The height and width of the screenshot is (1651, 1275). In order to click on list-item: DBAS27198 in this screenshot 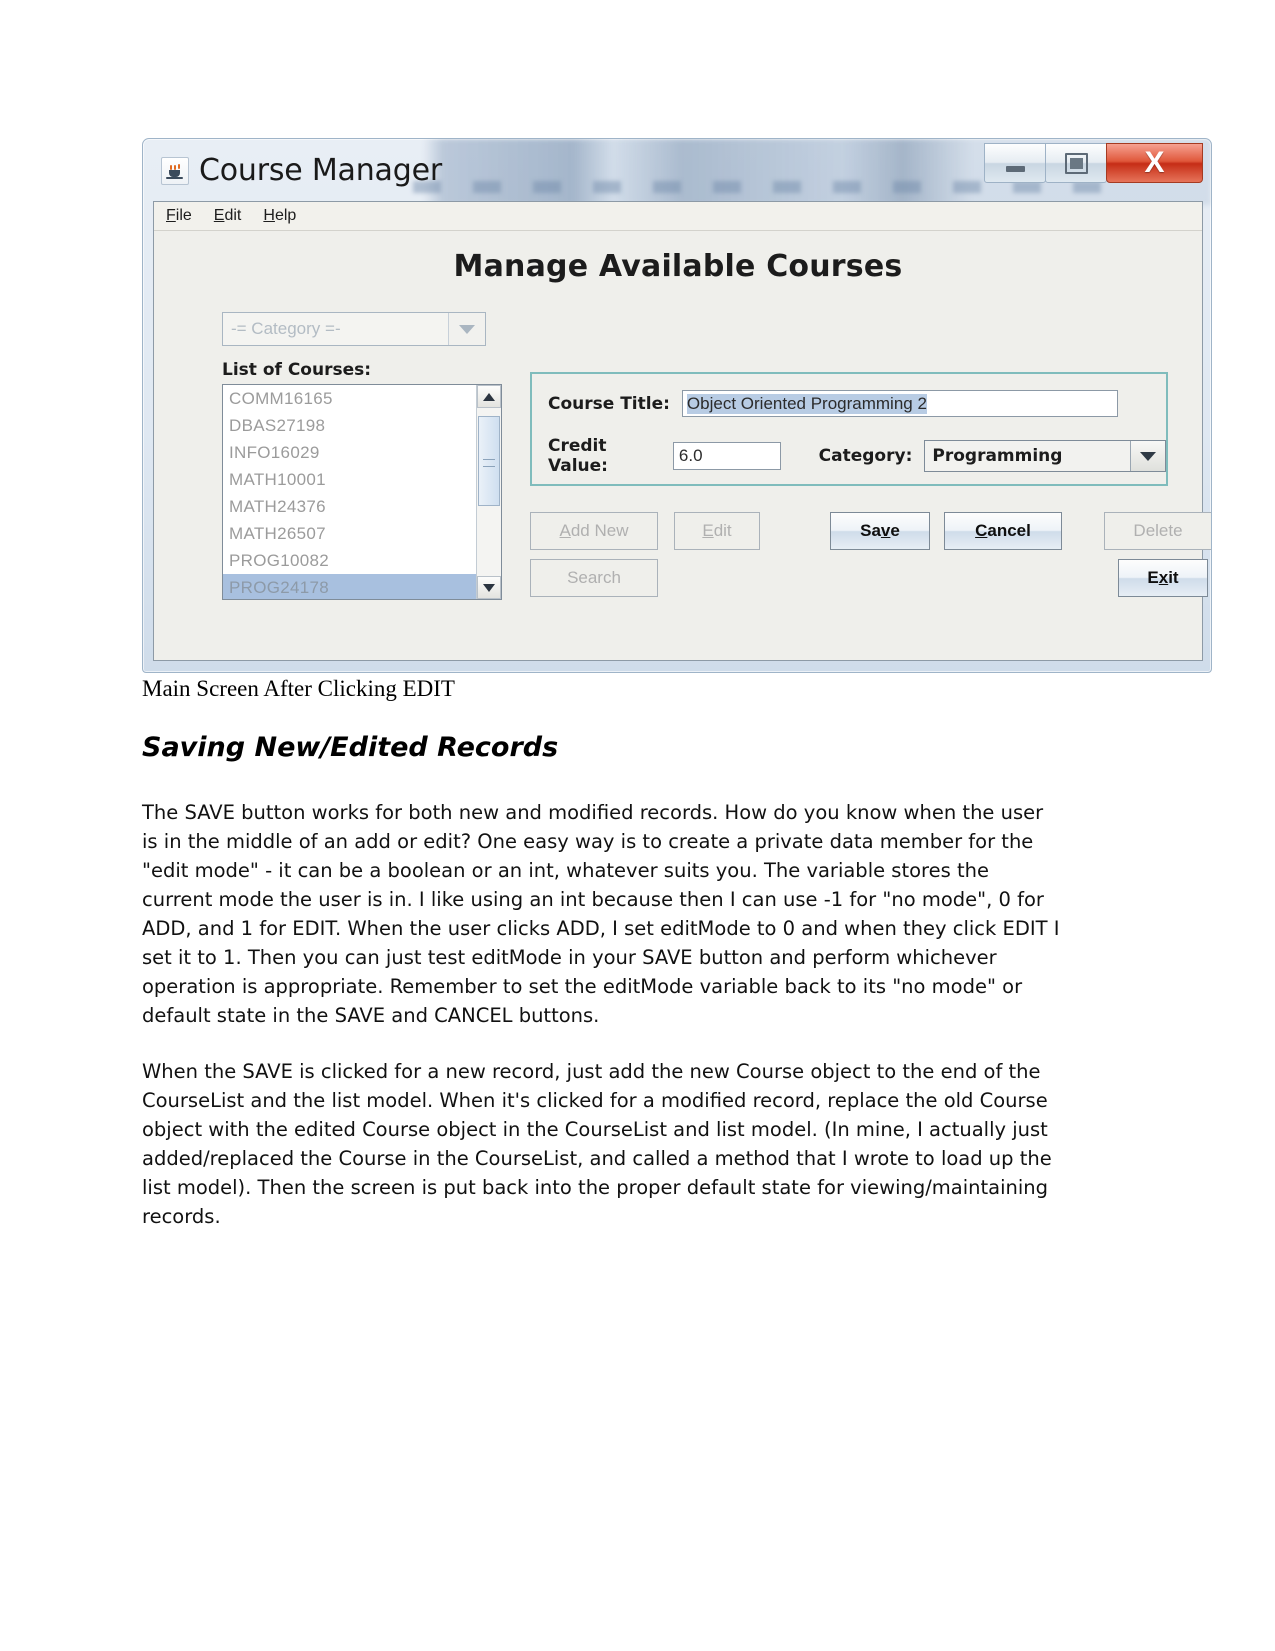, I will do `click(349, 425)`.